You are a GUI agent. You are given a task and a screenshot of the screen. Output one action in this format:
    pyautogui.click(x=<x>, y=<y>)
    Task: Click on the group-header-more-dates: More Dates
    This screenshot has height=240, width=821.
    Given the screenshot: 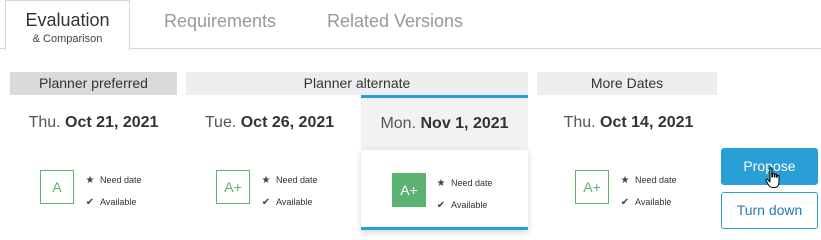 What is the action you would take?
    pyautogui.click(x=627, y=83)
    